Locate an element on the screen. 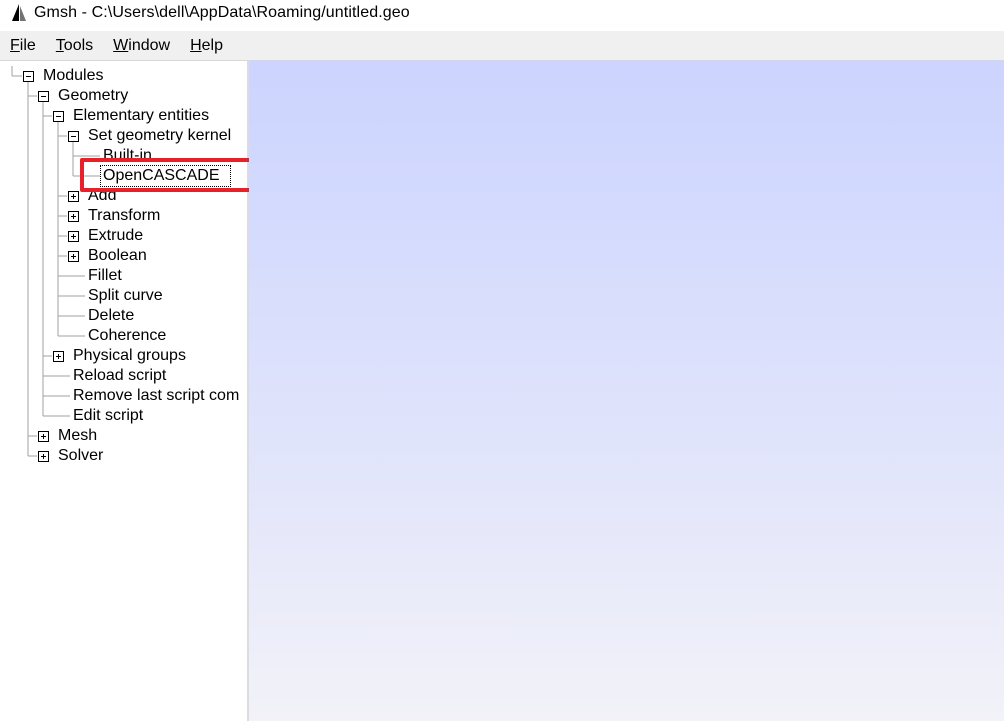 The width and height of the screenshot is (1004, 721). tree-item-set-geometry-kernel: Set geometry kernel is located at coordinates (159, 136).